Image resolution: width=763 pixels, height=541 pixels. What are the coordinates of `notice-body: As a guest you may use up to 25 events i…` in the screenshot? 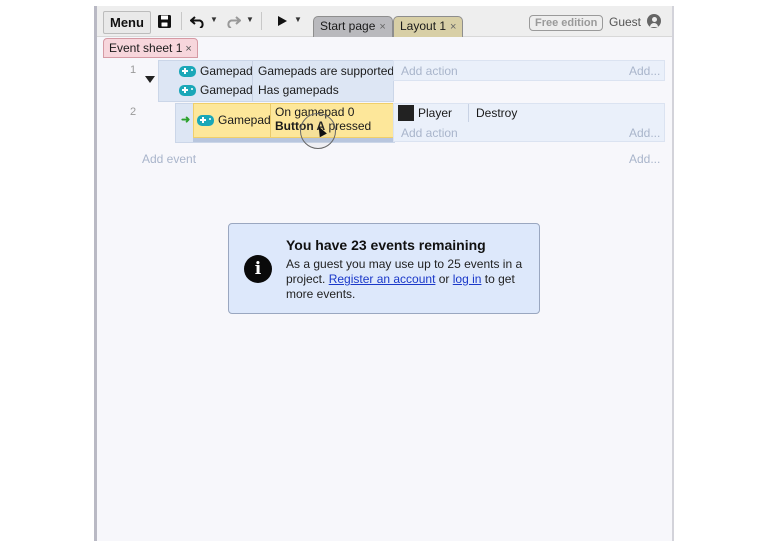 It's located at (406, 279).